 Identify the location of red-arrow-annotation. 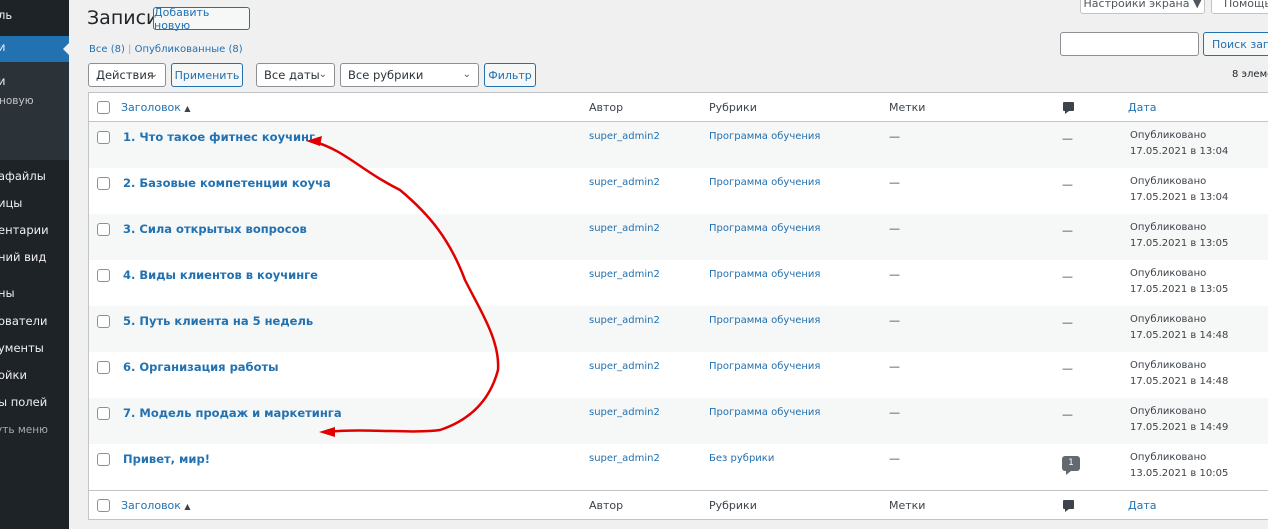
(403, 286).